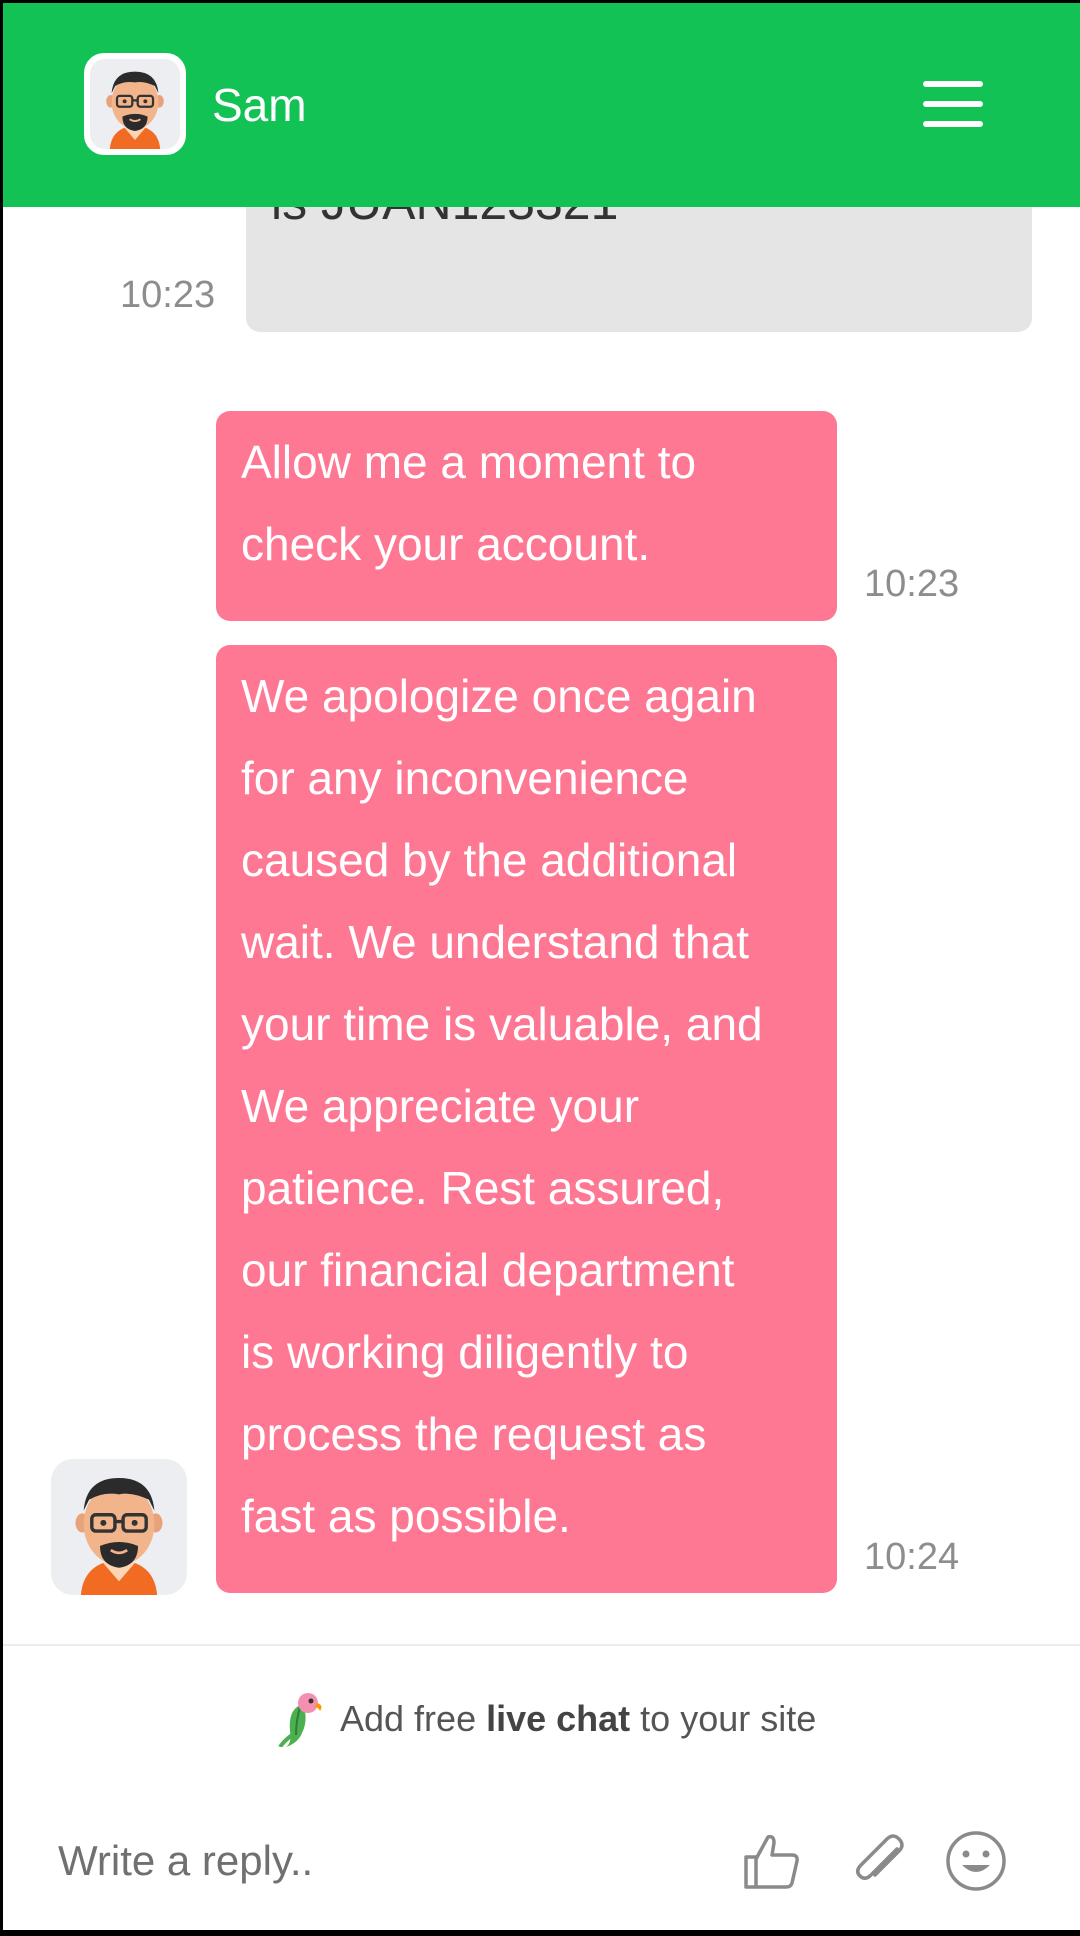 The width and height of the screenshot is (1080, 1936). I want to click on emoji-icon, so click(976, 1861).